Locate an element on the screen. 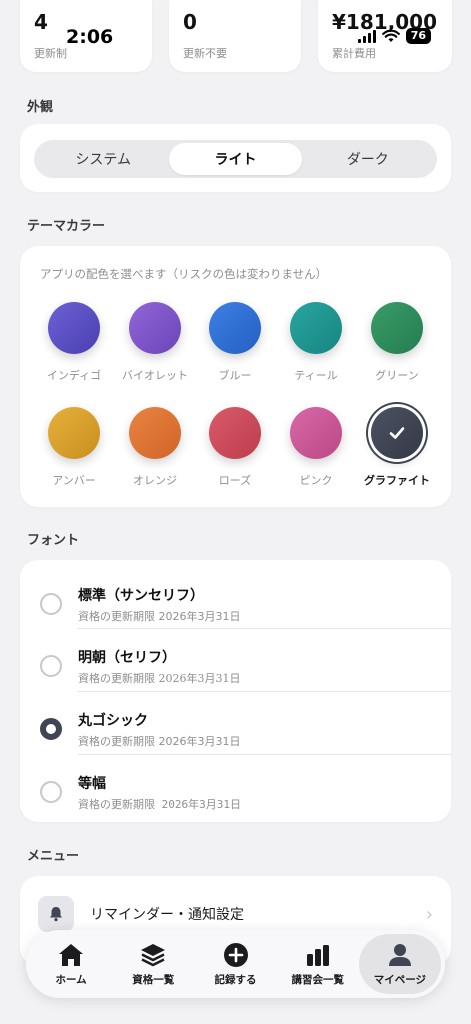  font-name: 明朝（セリフ） is located at coordinates (127, 658).